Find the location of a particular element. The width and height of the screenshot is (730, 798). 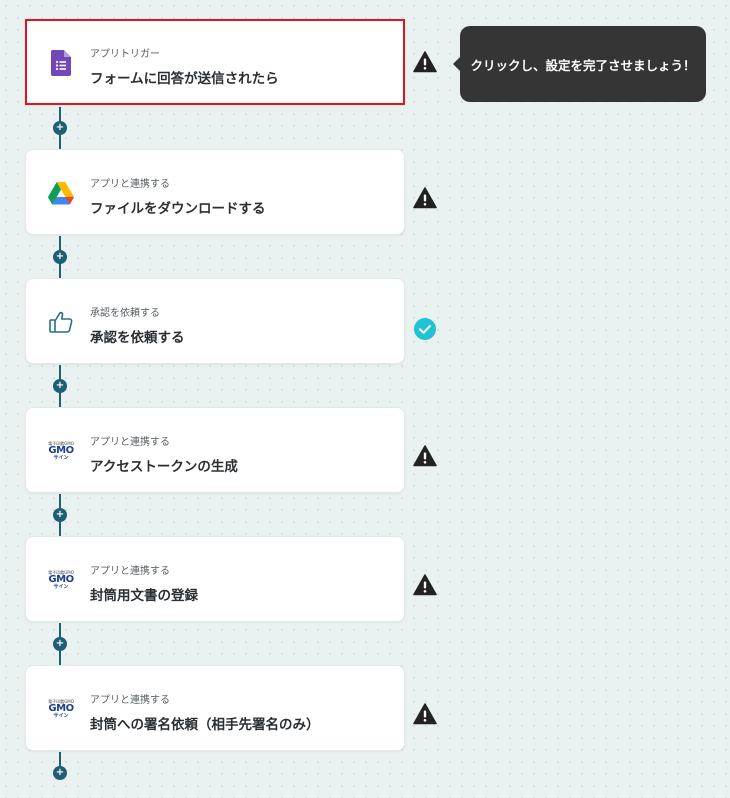

step-title: フォームに回答が送信されたら is located at coordinates (184, 79).